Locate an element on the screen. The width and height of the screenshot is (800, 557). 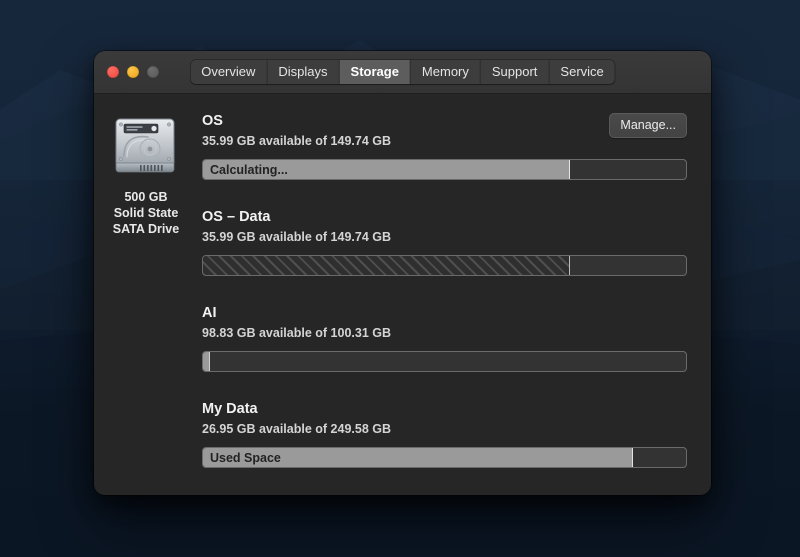
volume-availability: 26.95 GB available of 249.58 GB is located at coordinates (296, 429).